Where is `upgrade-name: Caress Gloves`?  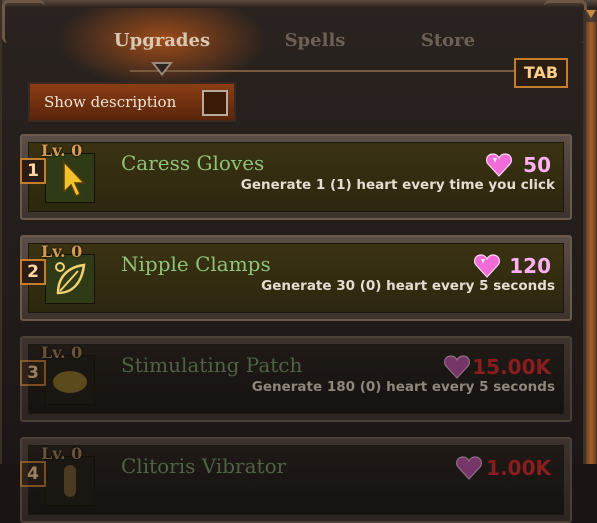 upgrade-name: Caress Gloves is located at coordinates (193, 163).